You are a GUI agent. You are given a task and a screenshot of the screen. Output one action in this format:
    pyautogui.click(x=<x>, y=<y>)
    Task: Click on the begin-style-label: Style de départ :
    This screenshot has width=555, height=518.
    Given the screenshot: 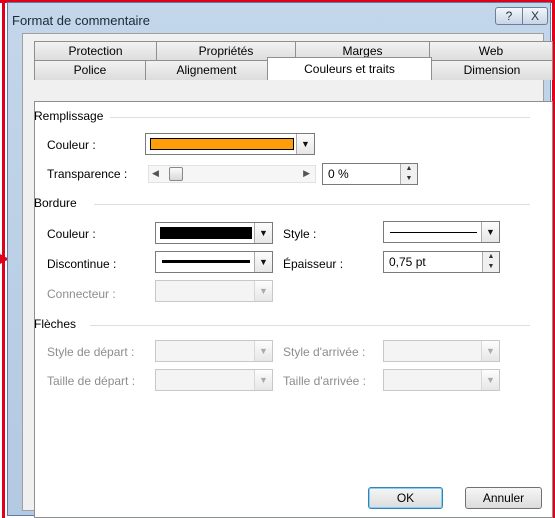 What is the action you would take?
    pyautogui.click(x=91, y=352)
    